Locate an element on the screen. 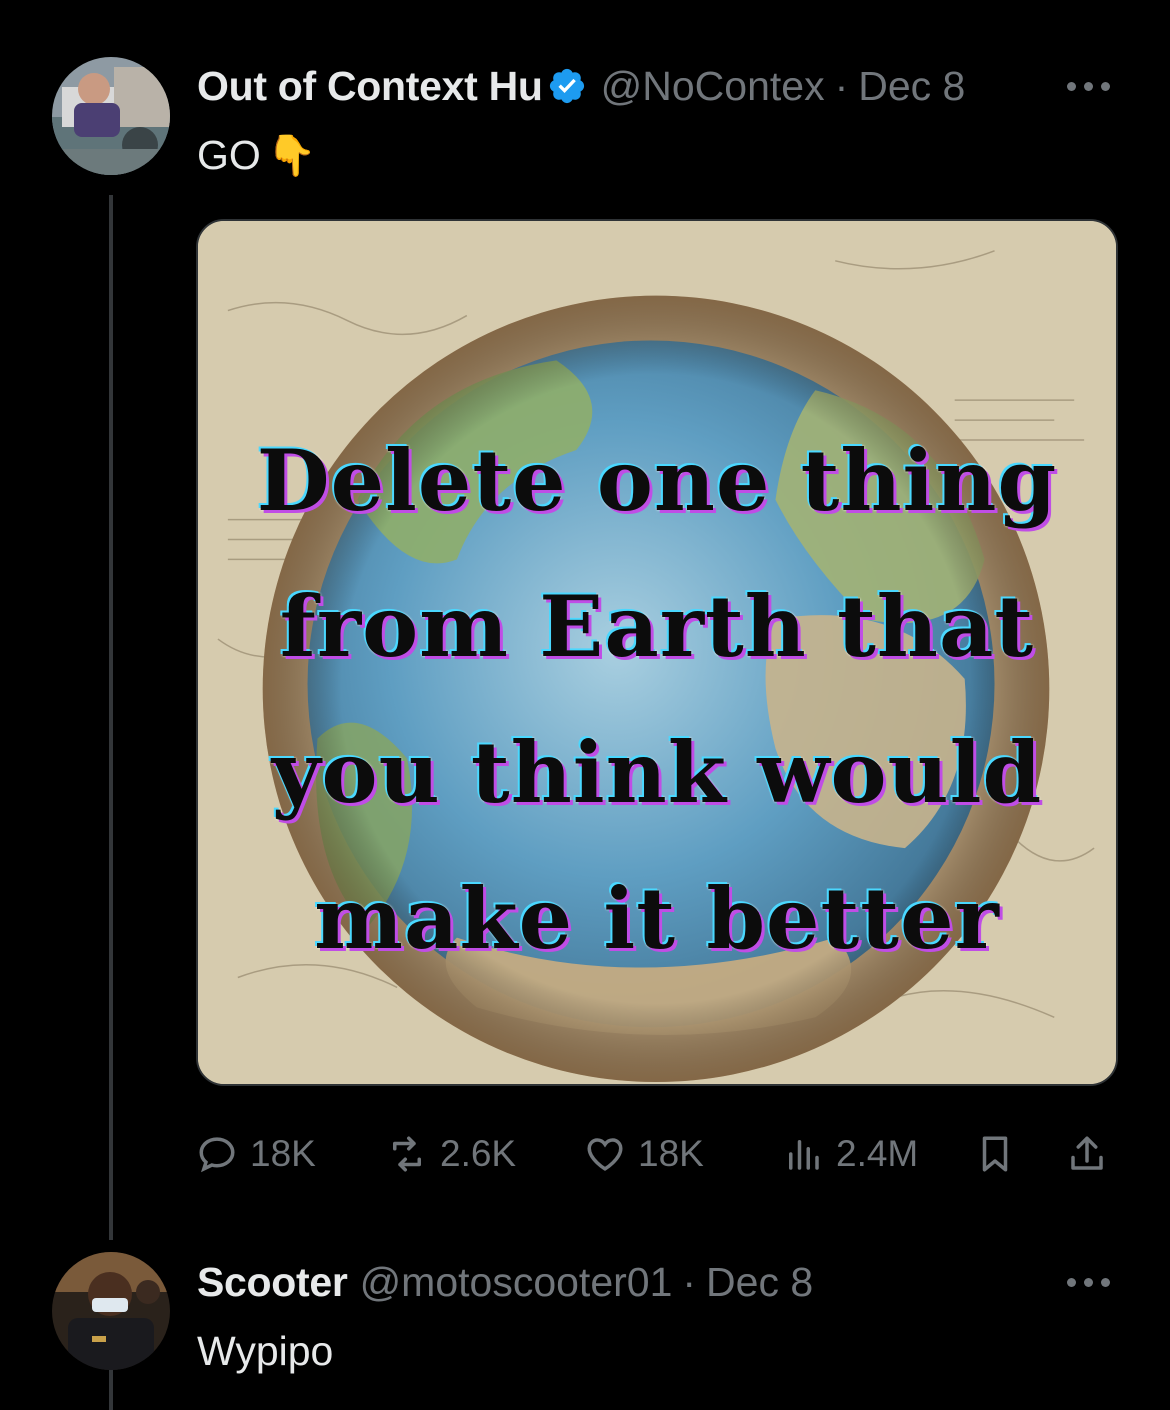 This screenshot has height=1410, width=1170. views-button: 2.4M is located at coordinates (850, 1154).